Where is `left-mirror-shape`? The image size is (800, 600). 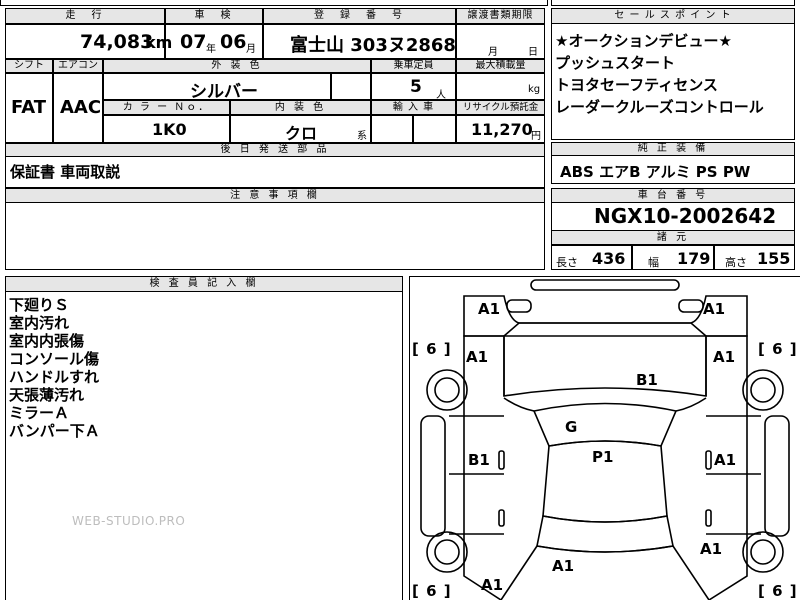
left-mirror-shape is located at coordinates (519, 404).